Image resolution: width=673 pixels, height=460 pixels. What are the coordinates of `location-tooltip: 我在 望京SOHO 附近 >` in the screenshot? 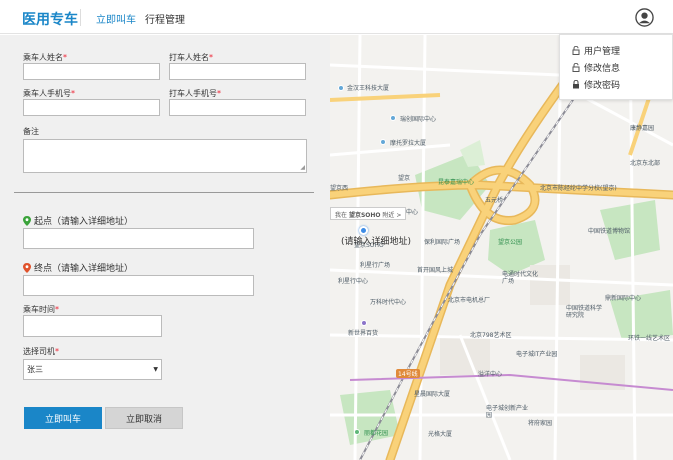 It's located at (368, 213).